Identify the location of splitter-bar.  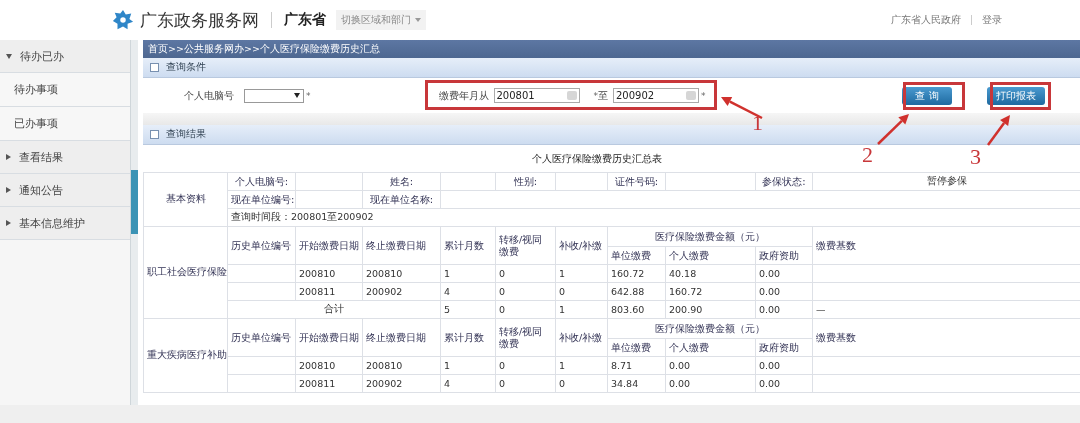
(134, 222).